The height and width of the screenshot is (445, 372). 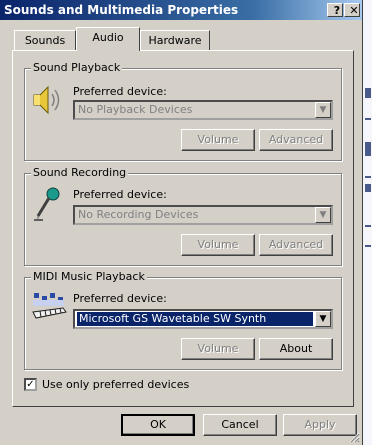 What do you see at coordinates (120, 298) in the screenshot?
I see `midi-preferred-label: Preferred device:` at bounding box center [120, 298].